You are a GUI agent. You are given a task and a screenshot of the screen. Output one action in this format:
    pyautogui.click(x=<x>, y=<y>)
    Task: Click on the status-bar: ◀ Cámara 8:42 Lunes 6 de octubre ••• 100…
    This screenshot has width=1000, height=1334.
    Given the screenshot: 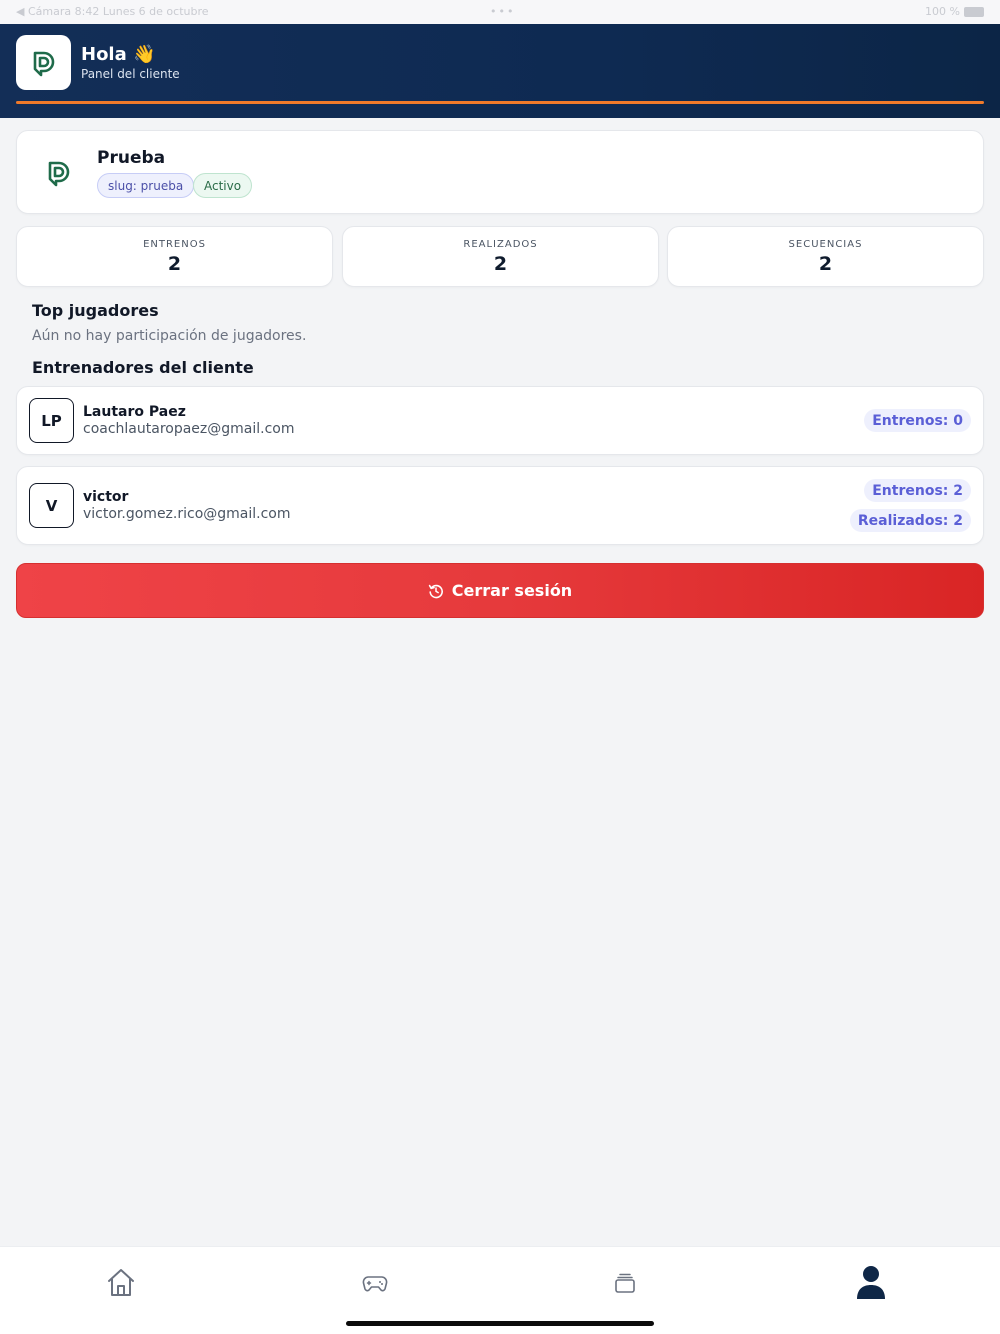 What is the action you would take?
    pyautogui.click(x=500, y=12)
    